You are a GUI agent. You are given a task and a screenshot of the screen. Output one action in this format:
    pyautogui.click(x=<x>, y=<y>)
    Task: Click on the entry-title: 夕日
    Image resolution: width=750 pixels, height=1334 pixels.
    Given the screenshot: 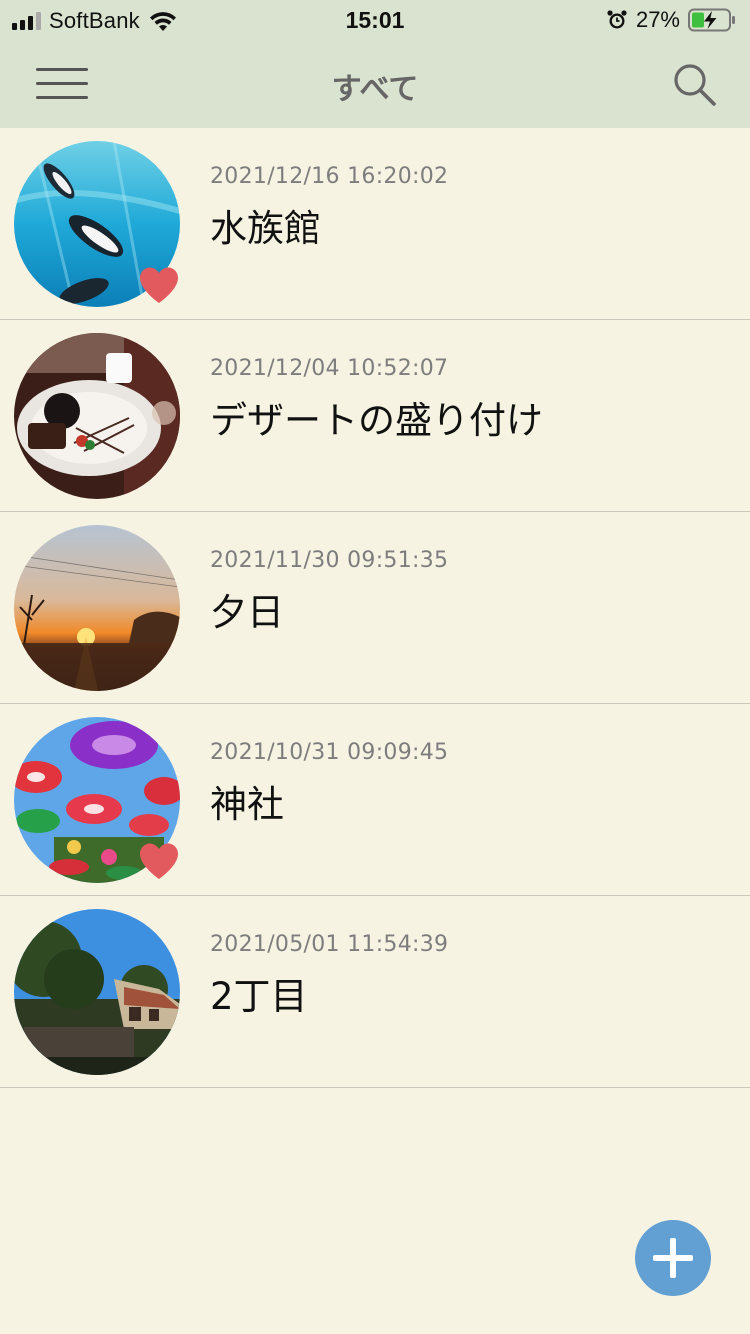 What is the action you would take?
    pyautogui.click(x=247, y=612)
    